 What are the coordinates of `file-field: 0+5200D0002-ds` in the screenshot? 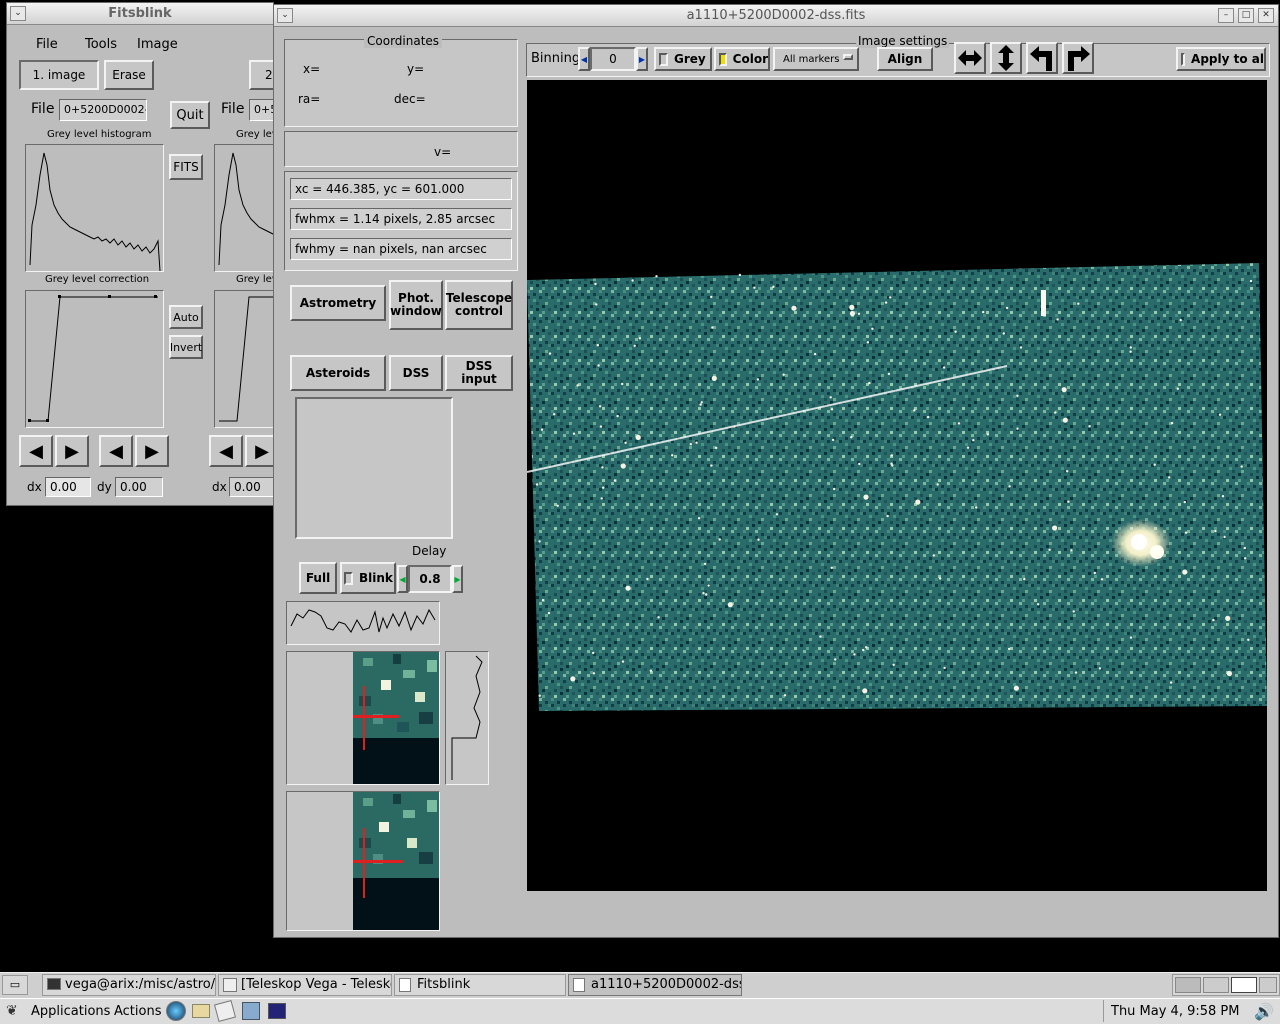 It's located at (103, 110).